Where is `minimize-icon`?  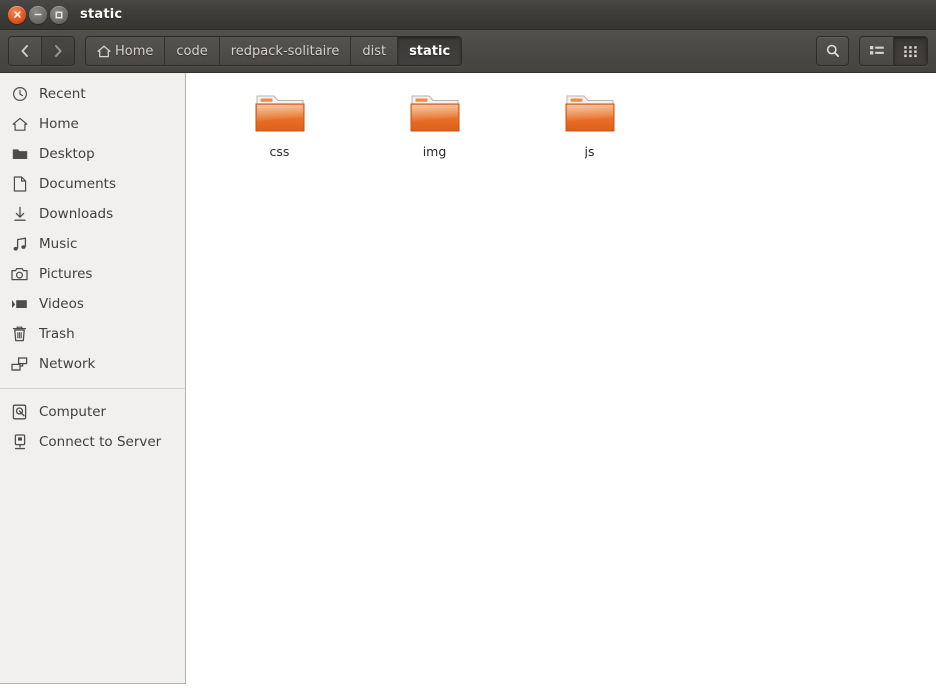 minimize-icon is located at coordinates (38, 14).